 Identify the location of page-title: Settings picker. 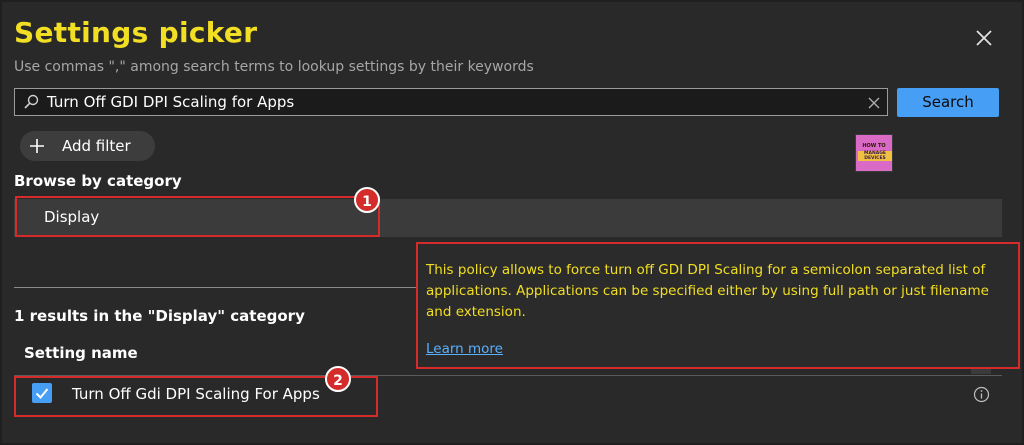
(136, 32).